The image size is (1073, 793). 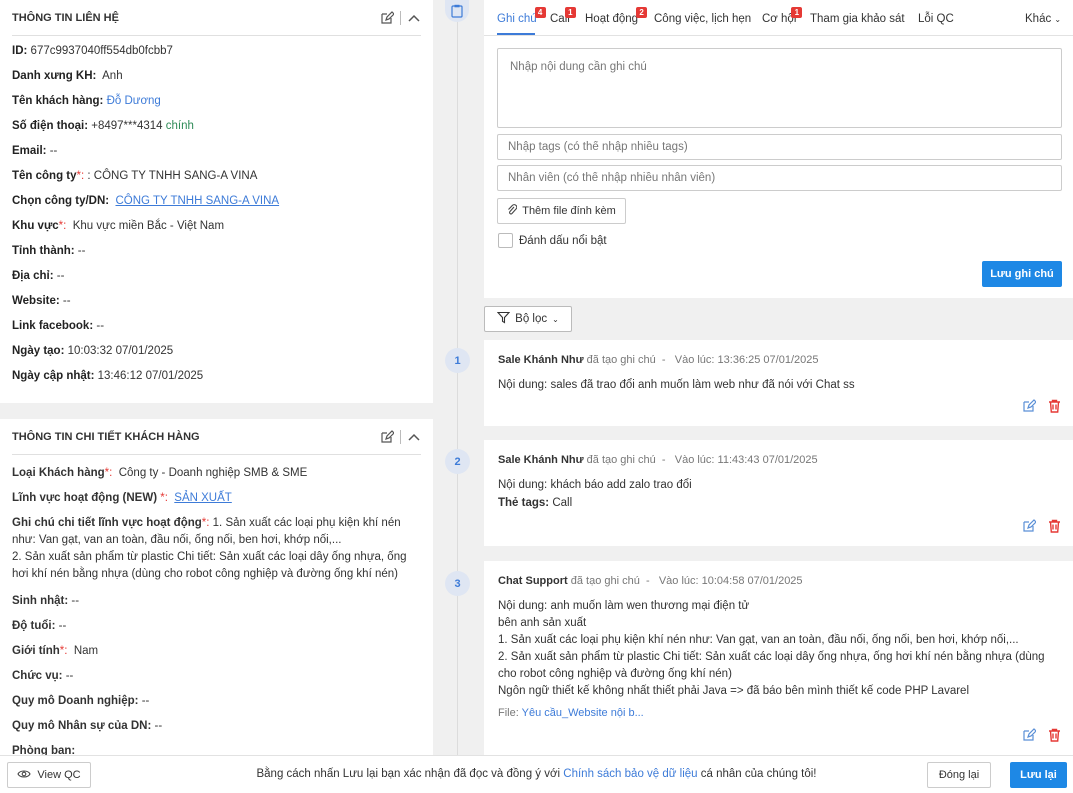 What do you see at coordinates (857, 19) in the screenshot?
I see `tab-survey: Tham gia khảo sát` at bounding box center [857, 19].